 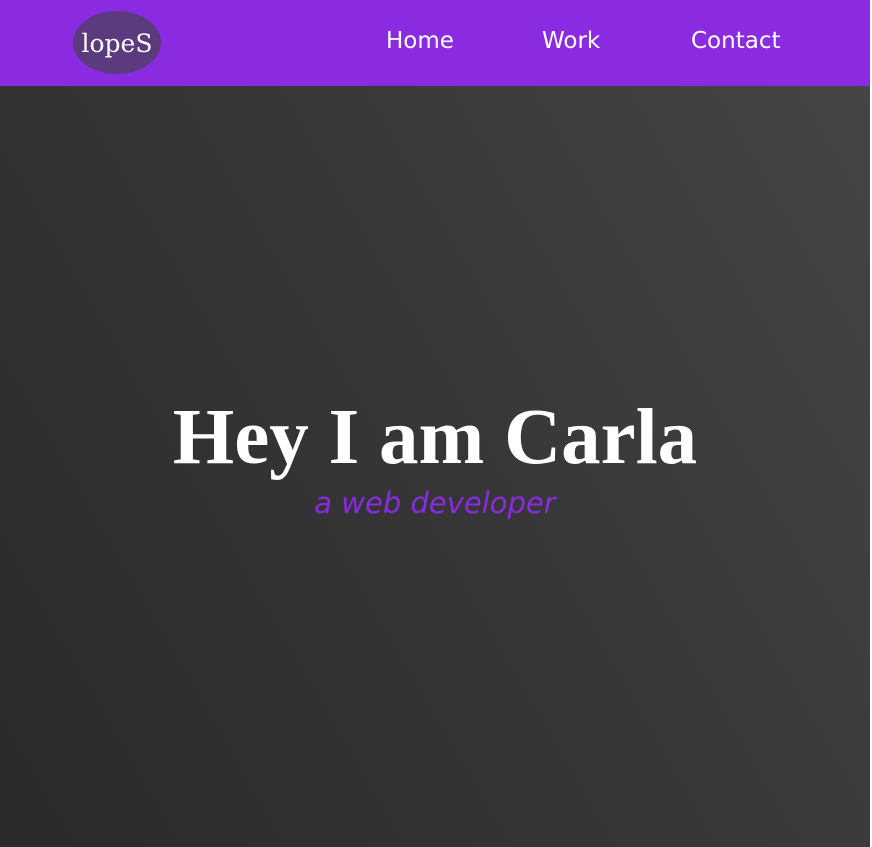 I want to click on nav-contact-link: Contact, so click(x=735, y=41).